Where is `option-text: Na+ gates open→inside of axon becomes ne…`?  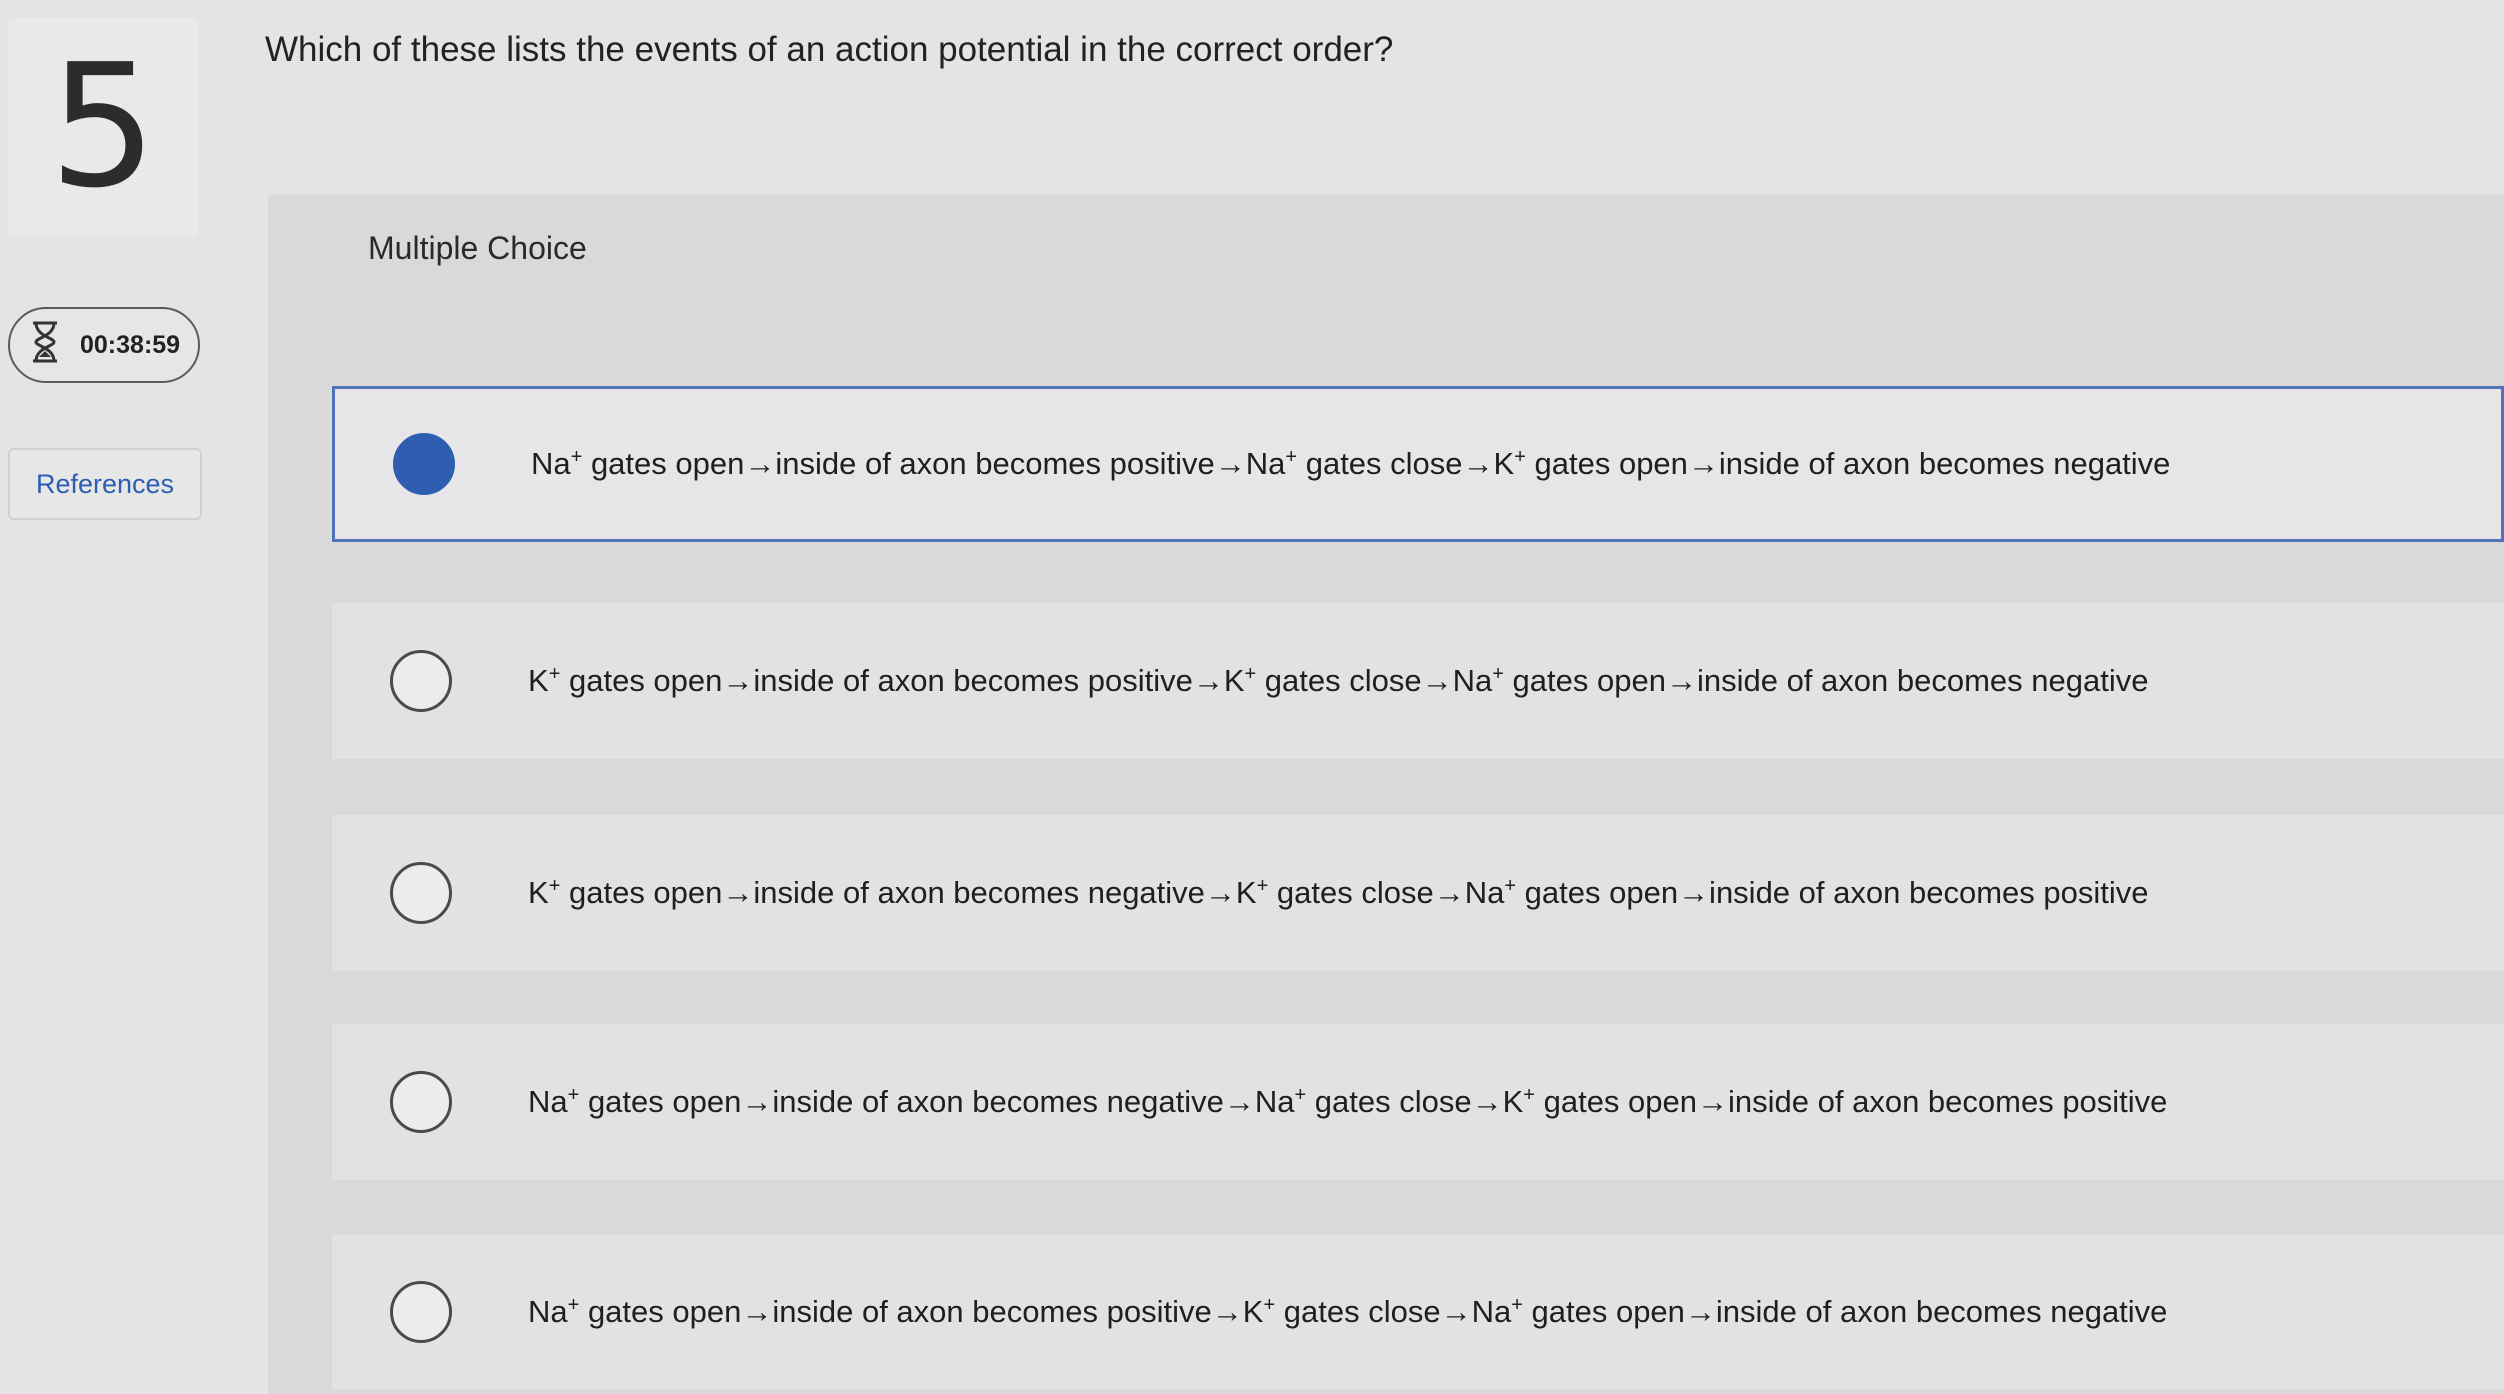
option-text: Na+ gates open→inside of axon becomes ne… is located at coordinates (1348, 1101).